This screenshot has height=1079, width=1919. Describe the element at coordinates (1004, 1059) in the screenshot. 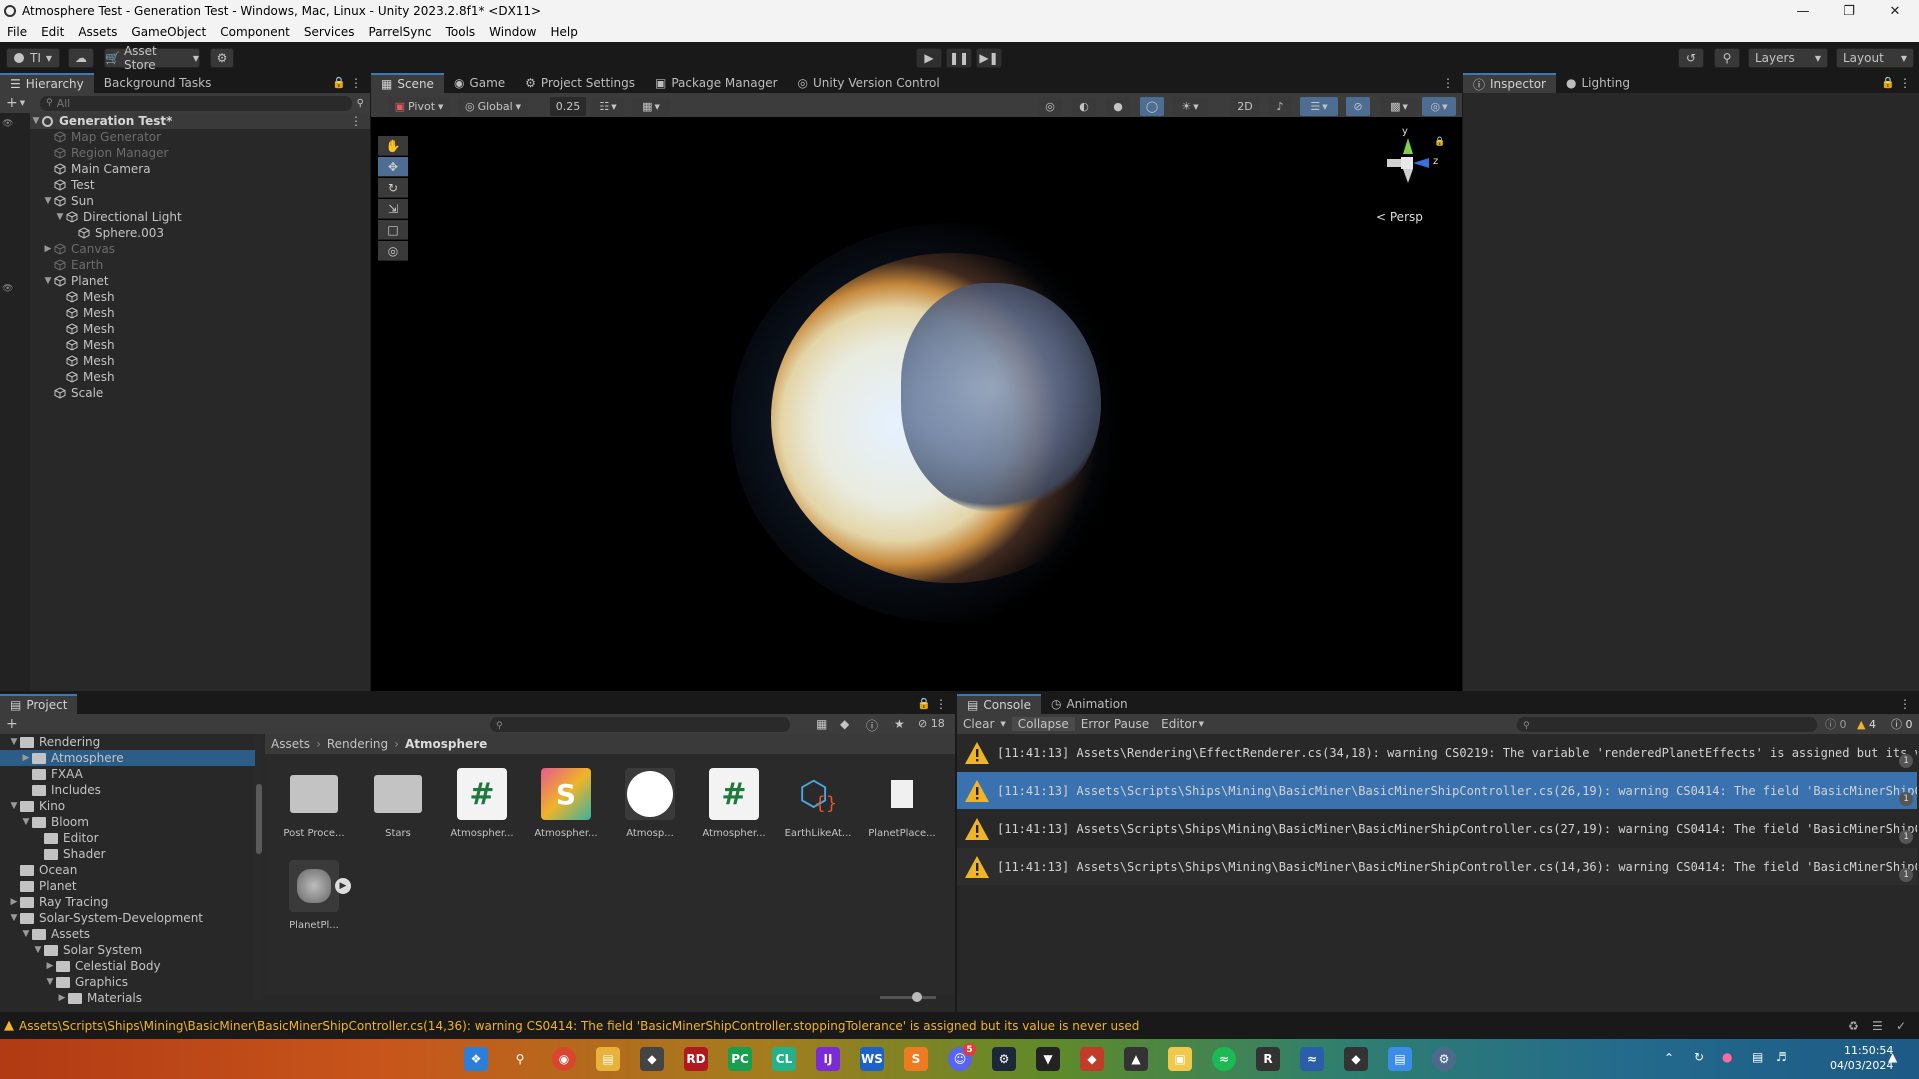

I see `steam-icon: ⚙` at that location.